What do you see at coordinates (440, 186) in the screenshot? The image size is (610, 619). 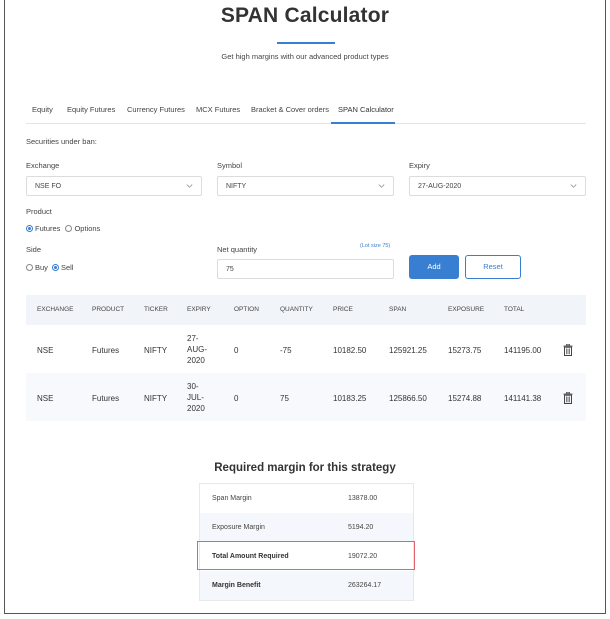 I see `expiry-select-value: 27-AUG-2020` at bounding box center [440, 186].